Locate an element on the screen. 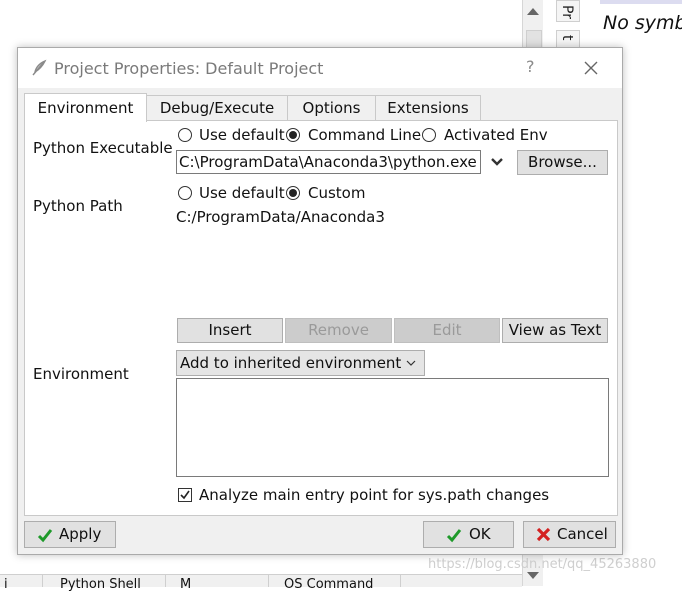 The width and height of the screenshot is (682, 592). bottom-tab-os-command: OS Command is located at coordinates (328, 584).